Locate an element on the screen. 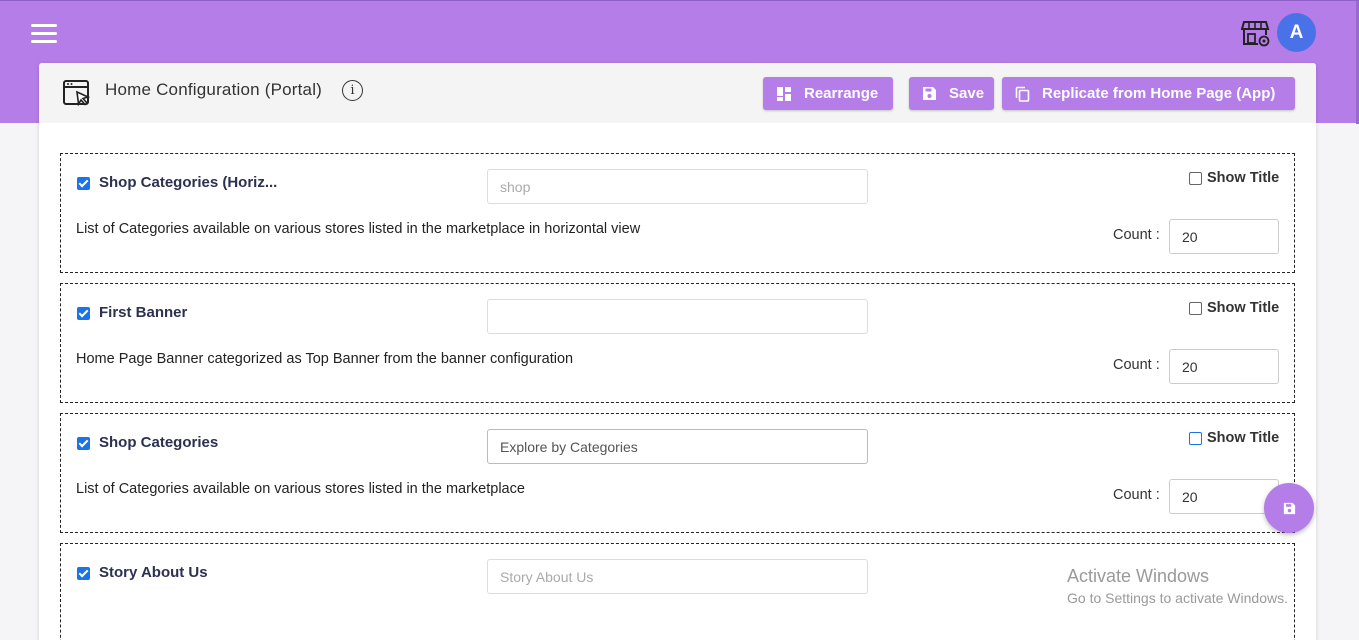 This screenshot has width=1359, height=640. store-settings-icon is located at coordinates (1256, 33).